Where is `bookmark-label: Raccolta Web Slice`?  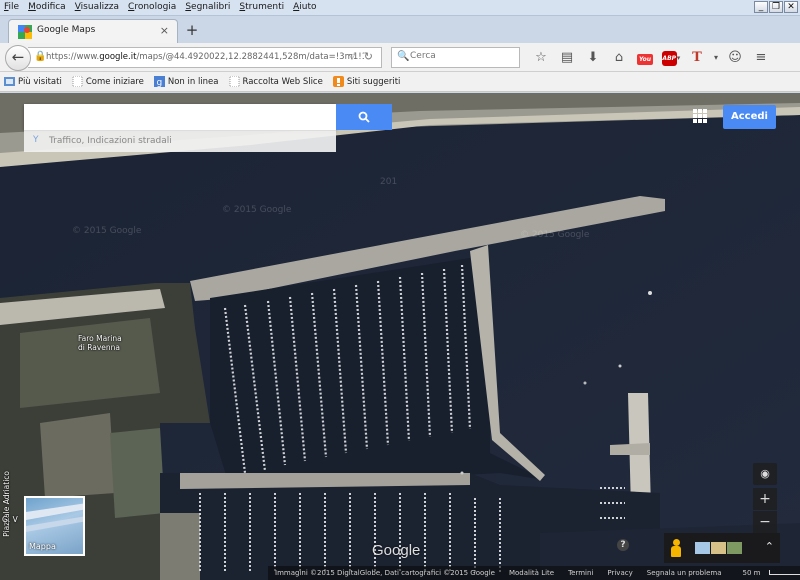 bookmark-label: Raccolta Web Slice is located at coordinates (282, 81).